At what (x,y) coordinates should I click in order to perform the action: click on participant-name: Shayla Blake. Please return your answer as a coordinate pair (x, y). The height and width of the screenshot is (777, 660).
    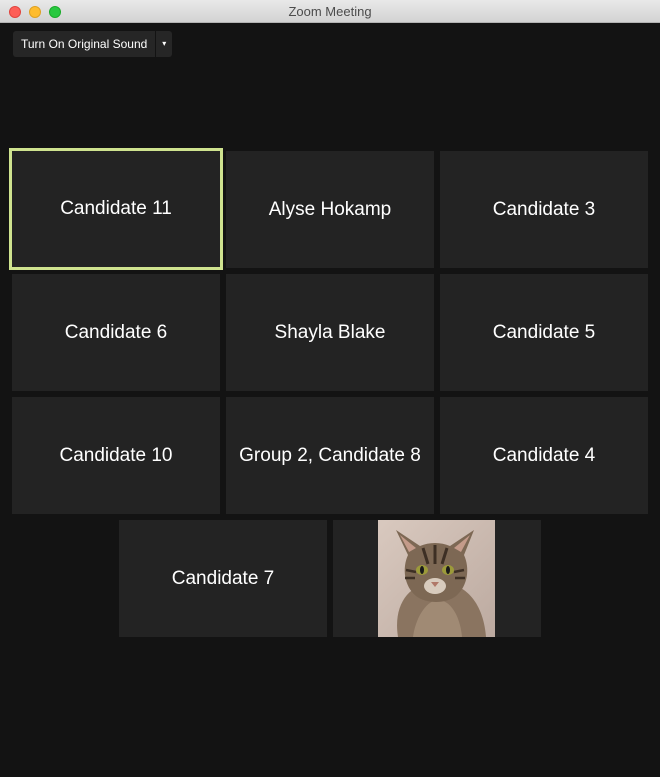
    Looking at the image, I should click on (330, 332).